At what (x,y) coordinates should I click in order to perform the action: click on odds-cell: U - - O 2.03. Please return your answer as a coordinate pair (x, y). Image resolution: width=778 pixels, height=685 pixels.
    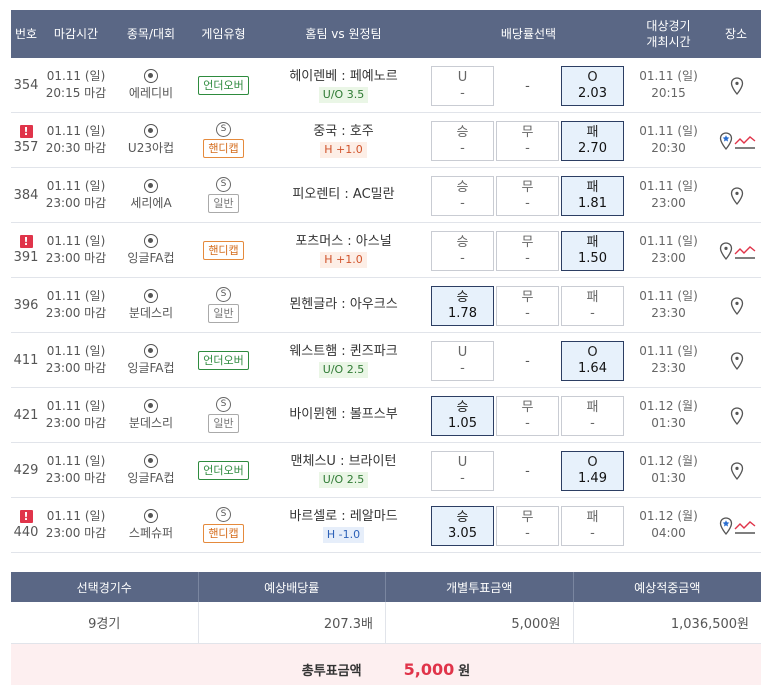
    Looking at the image, I should click on (528, 85).